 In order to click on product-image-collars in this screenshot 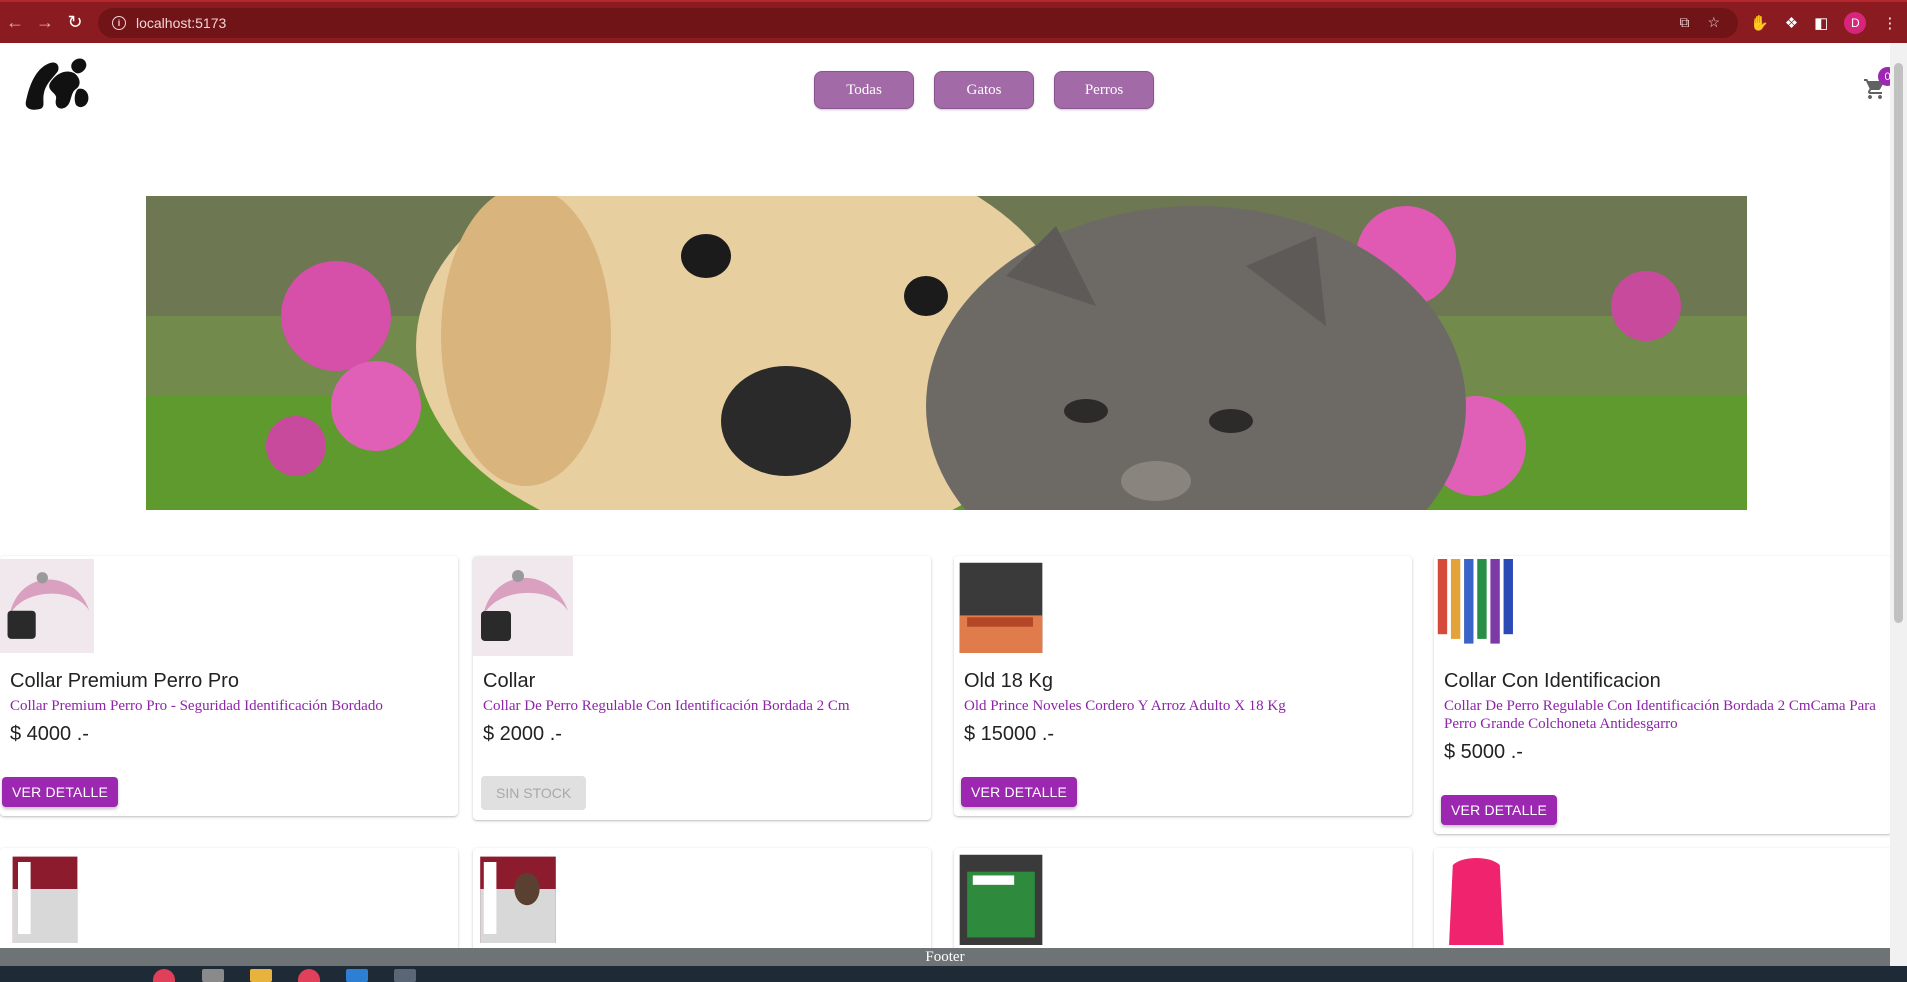, I will do `click(1481, 606)`.